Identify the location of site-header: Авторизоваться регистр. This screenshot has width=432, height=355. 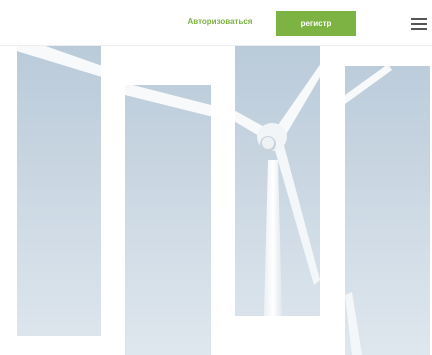
(216, 23).